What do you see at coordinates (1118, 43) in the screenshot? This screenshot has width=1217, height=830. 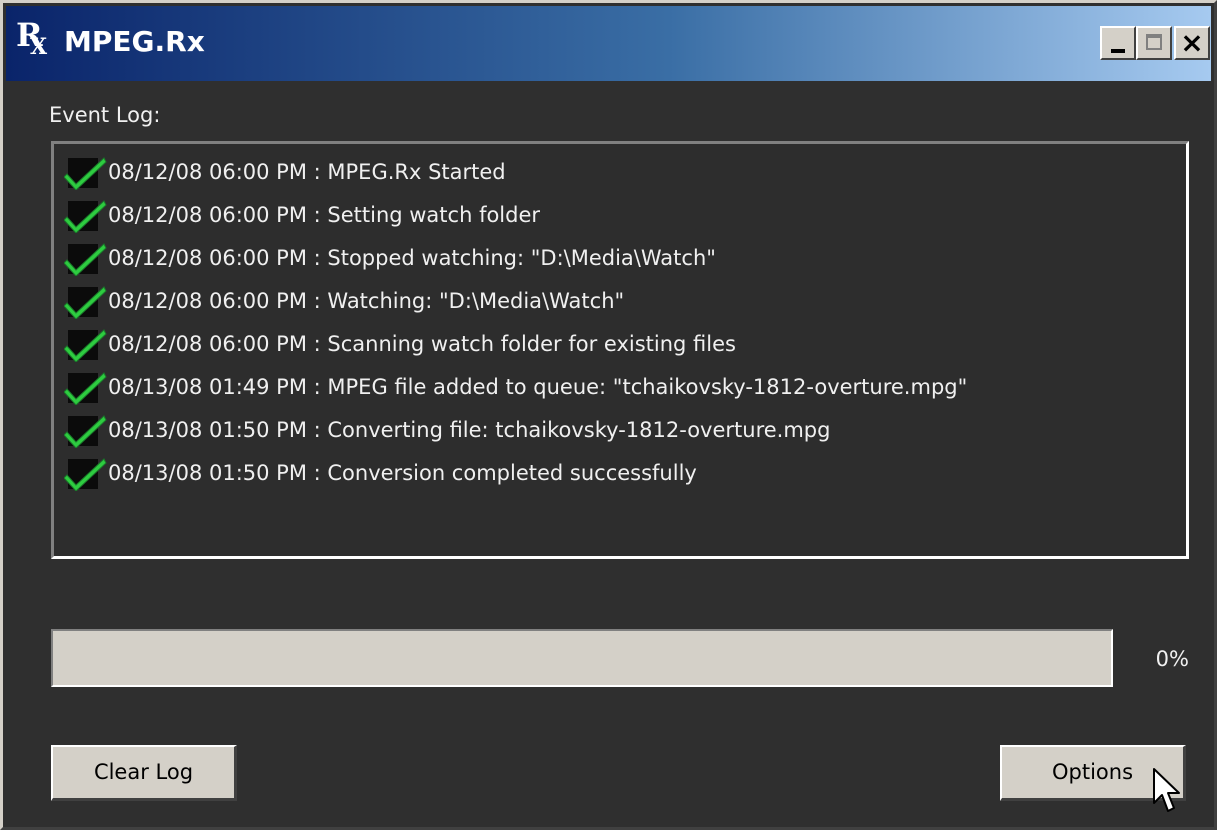 I see `minimize-button` at bounding box center [1118, 43].